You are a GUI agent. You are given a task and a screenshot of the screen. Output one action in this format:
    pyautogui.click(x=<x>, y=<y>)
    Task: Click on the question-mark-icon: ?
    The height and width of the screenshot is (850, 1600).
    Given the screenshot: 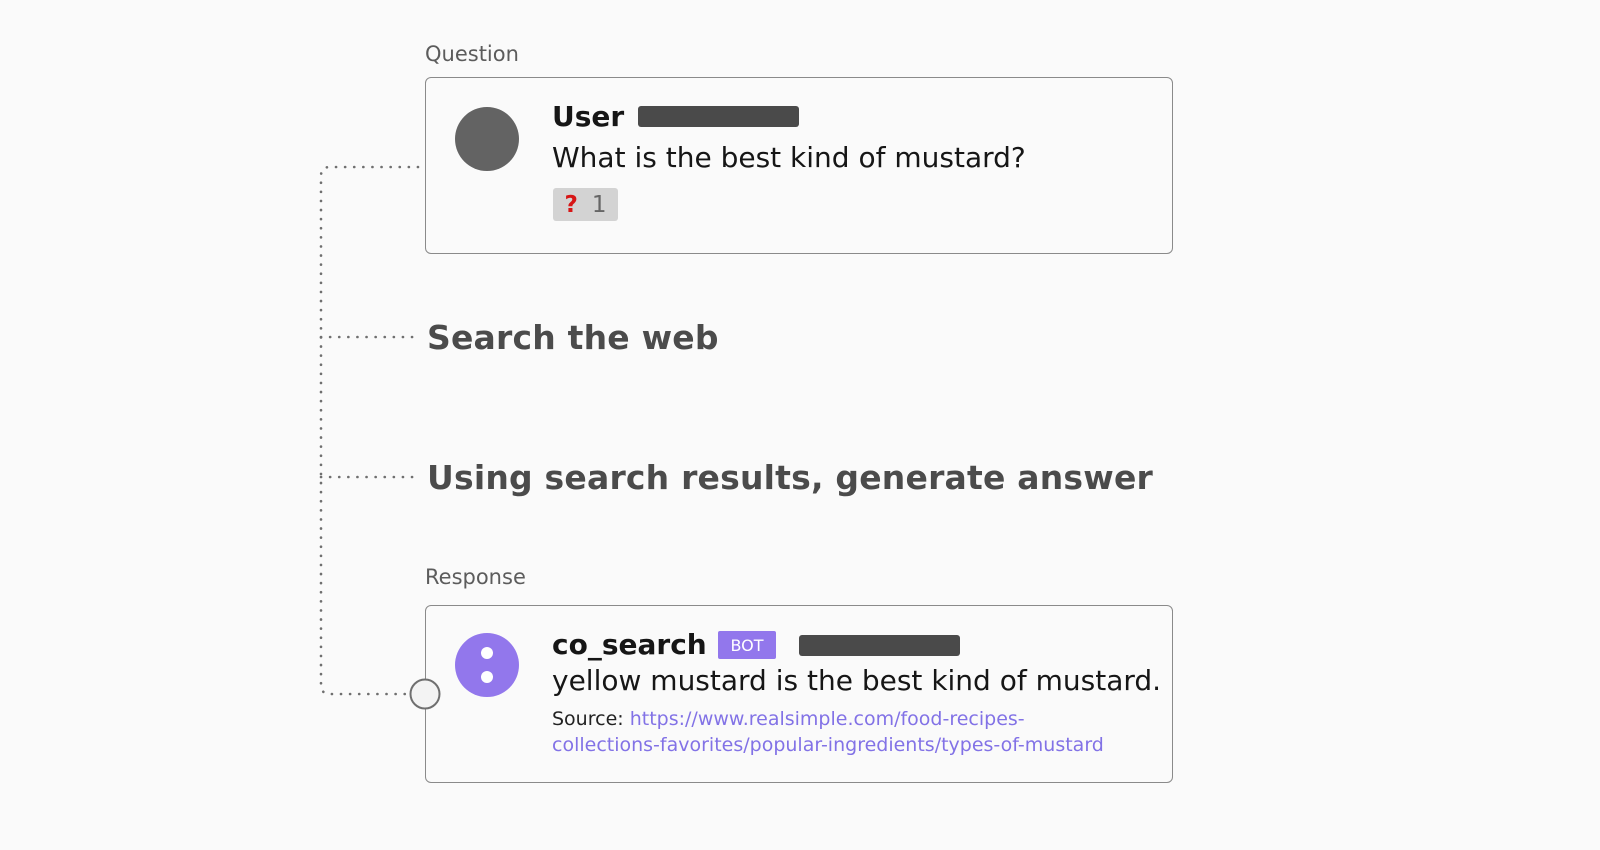 What is the action you would take?
    pyautogui.click(x=571, y=204)
    